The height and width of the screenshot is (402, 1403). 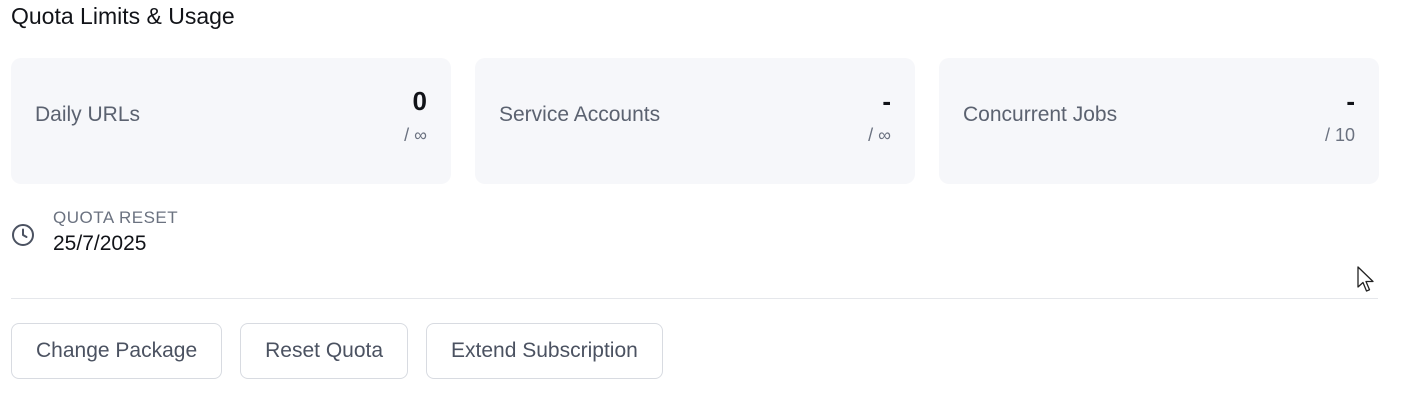 What do you see at coordinates (116, 217) in the screenshot?
I see `quota-reset-label: QUOTA RESET` at bounding box center [116, 217].